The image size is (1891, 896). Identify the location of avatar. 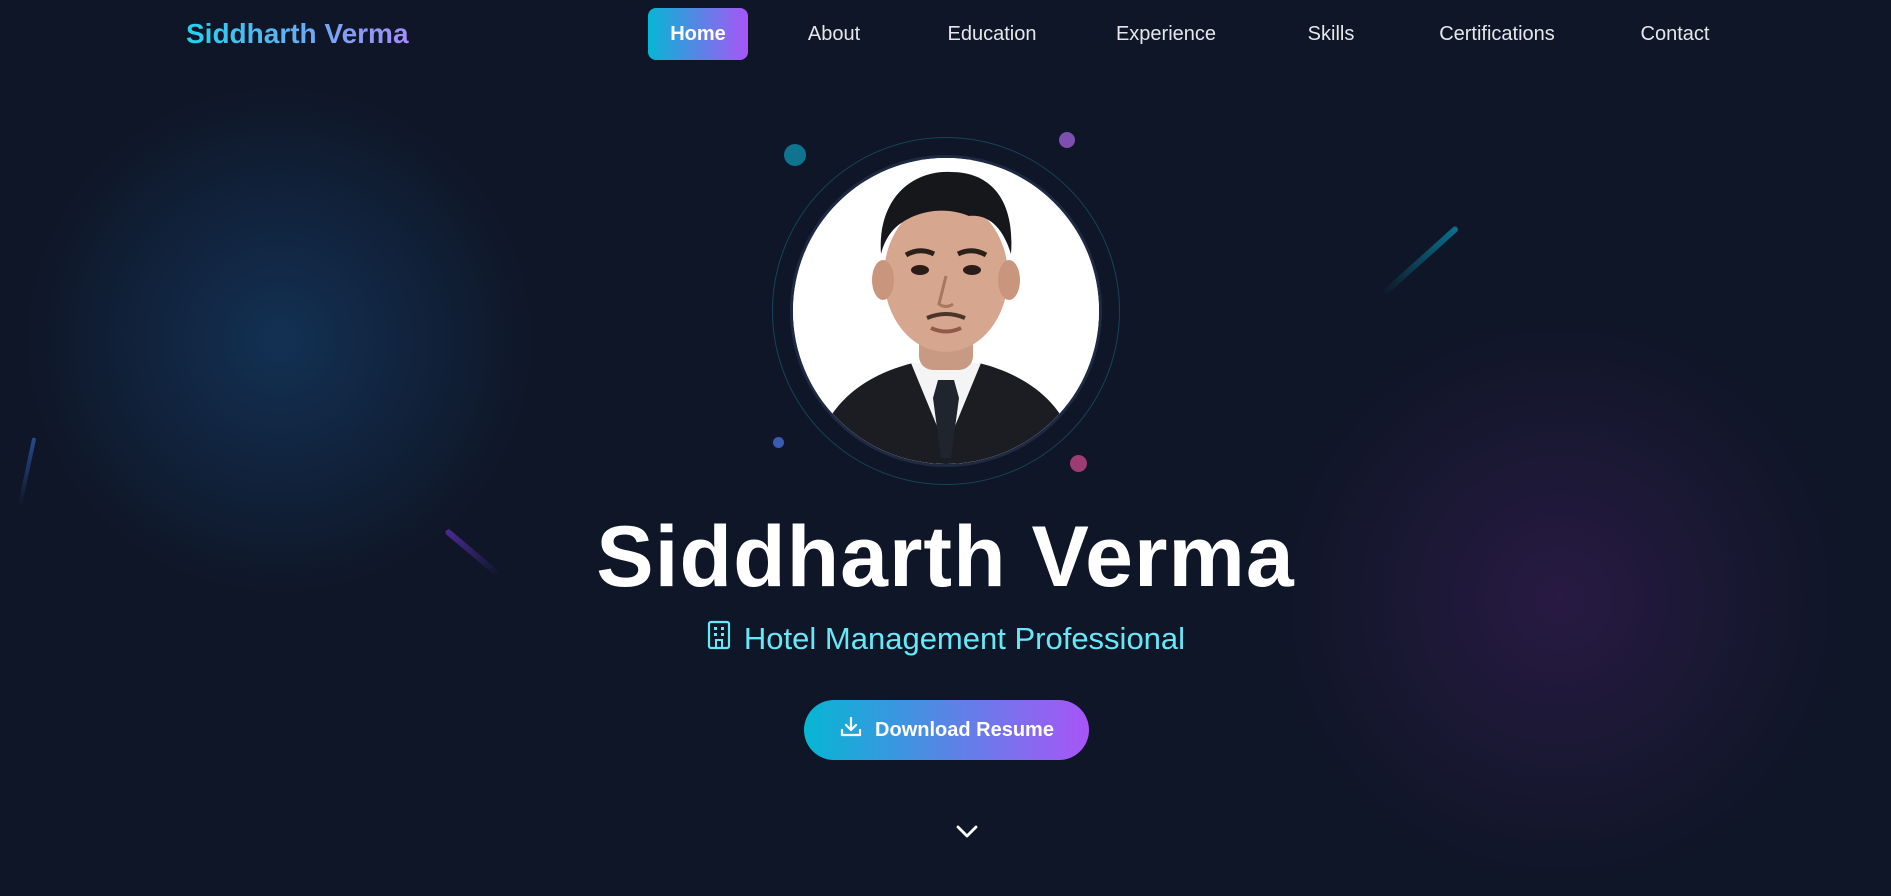
(946, 311).